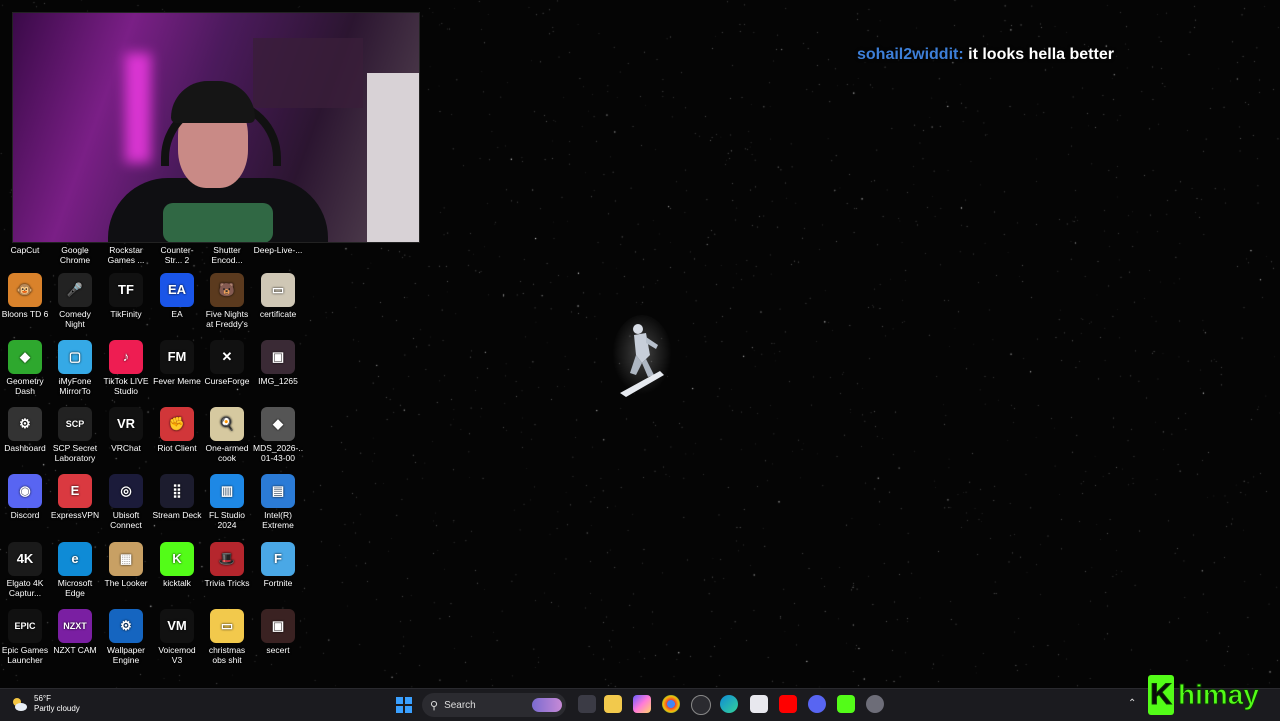 This screenshot has width=1280, height=721. What do you see at coordinates (1161, 695) in the screenshot?
I see `kick-logo-icon: K` at bounding box center [1161, 695].